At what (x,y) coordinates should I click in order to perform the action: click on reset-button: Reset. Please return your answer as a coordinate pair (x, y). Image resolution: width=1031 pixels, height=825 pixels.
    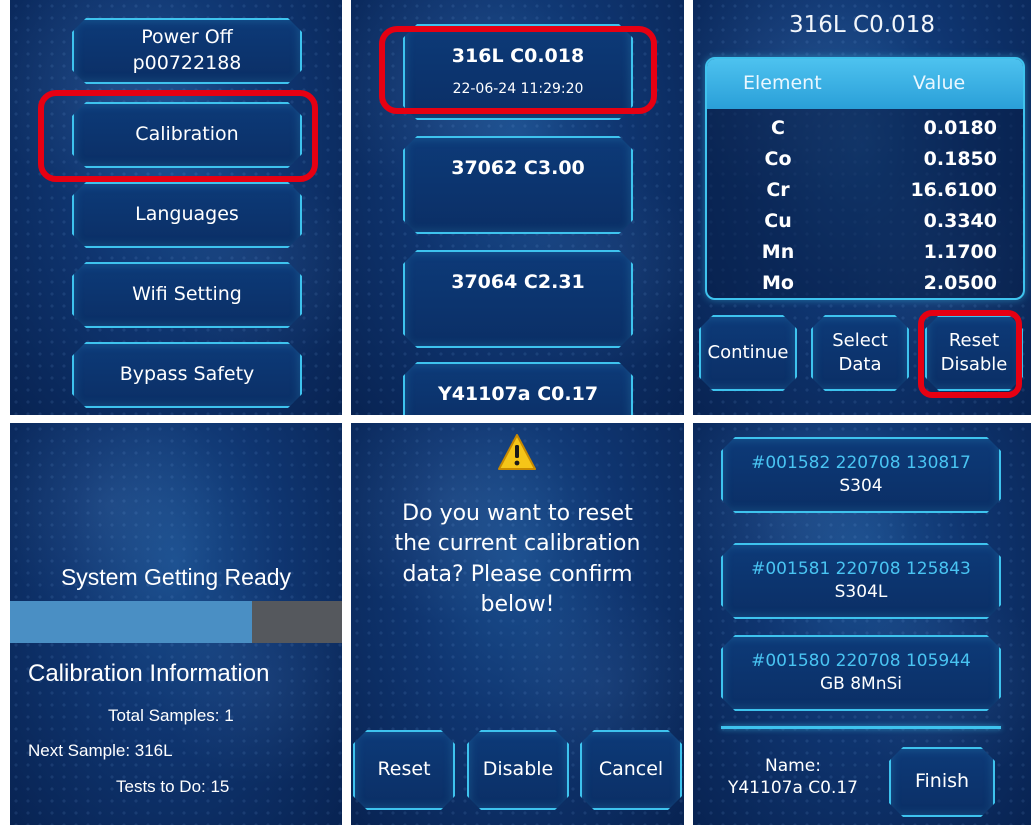
    Looking at the image, I should click on (404, 770).